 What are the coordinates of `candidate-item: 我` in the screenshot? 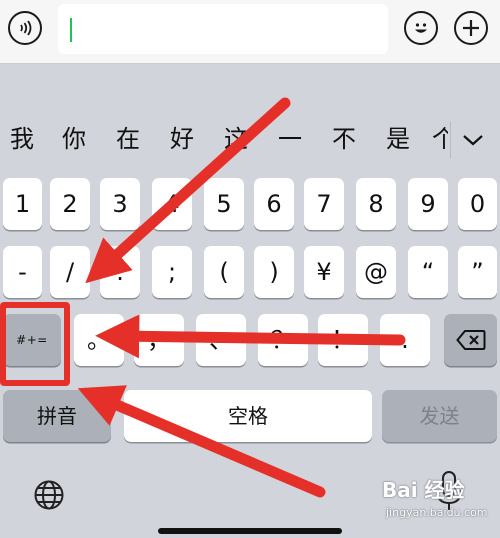 It's located at (22, 139).